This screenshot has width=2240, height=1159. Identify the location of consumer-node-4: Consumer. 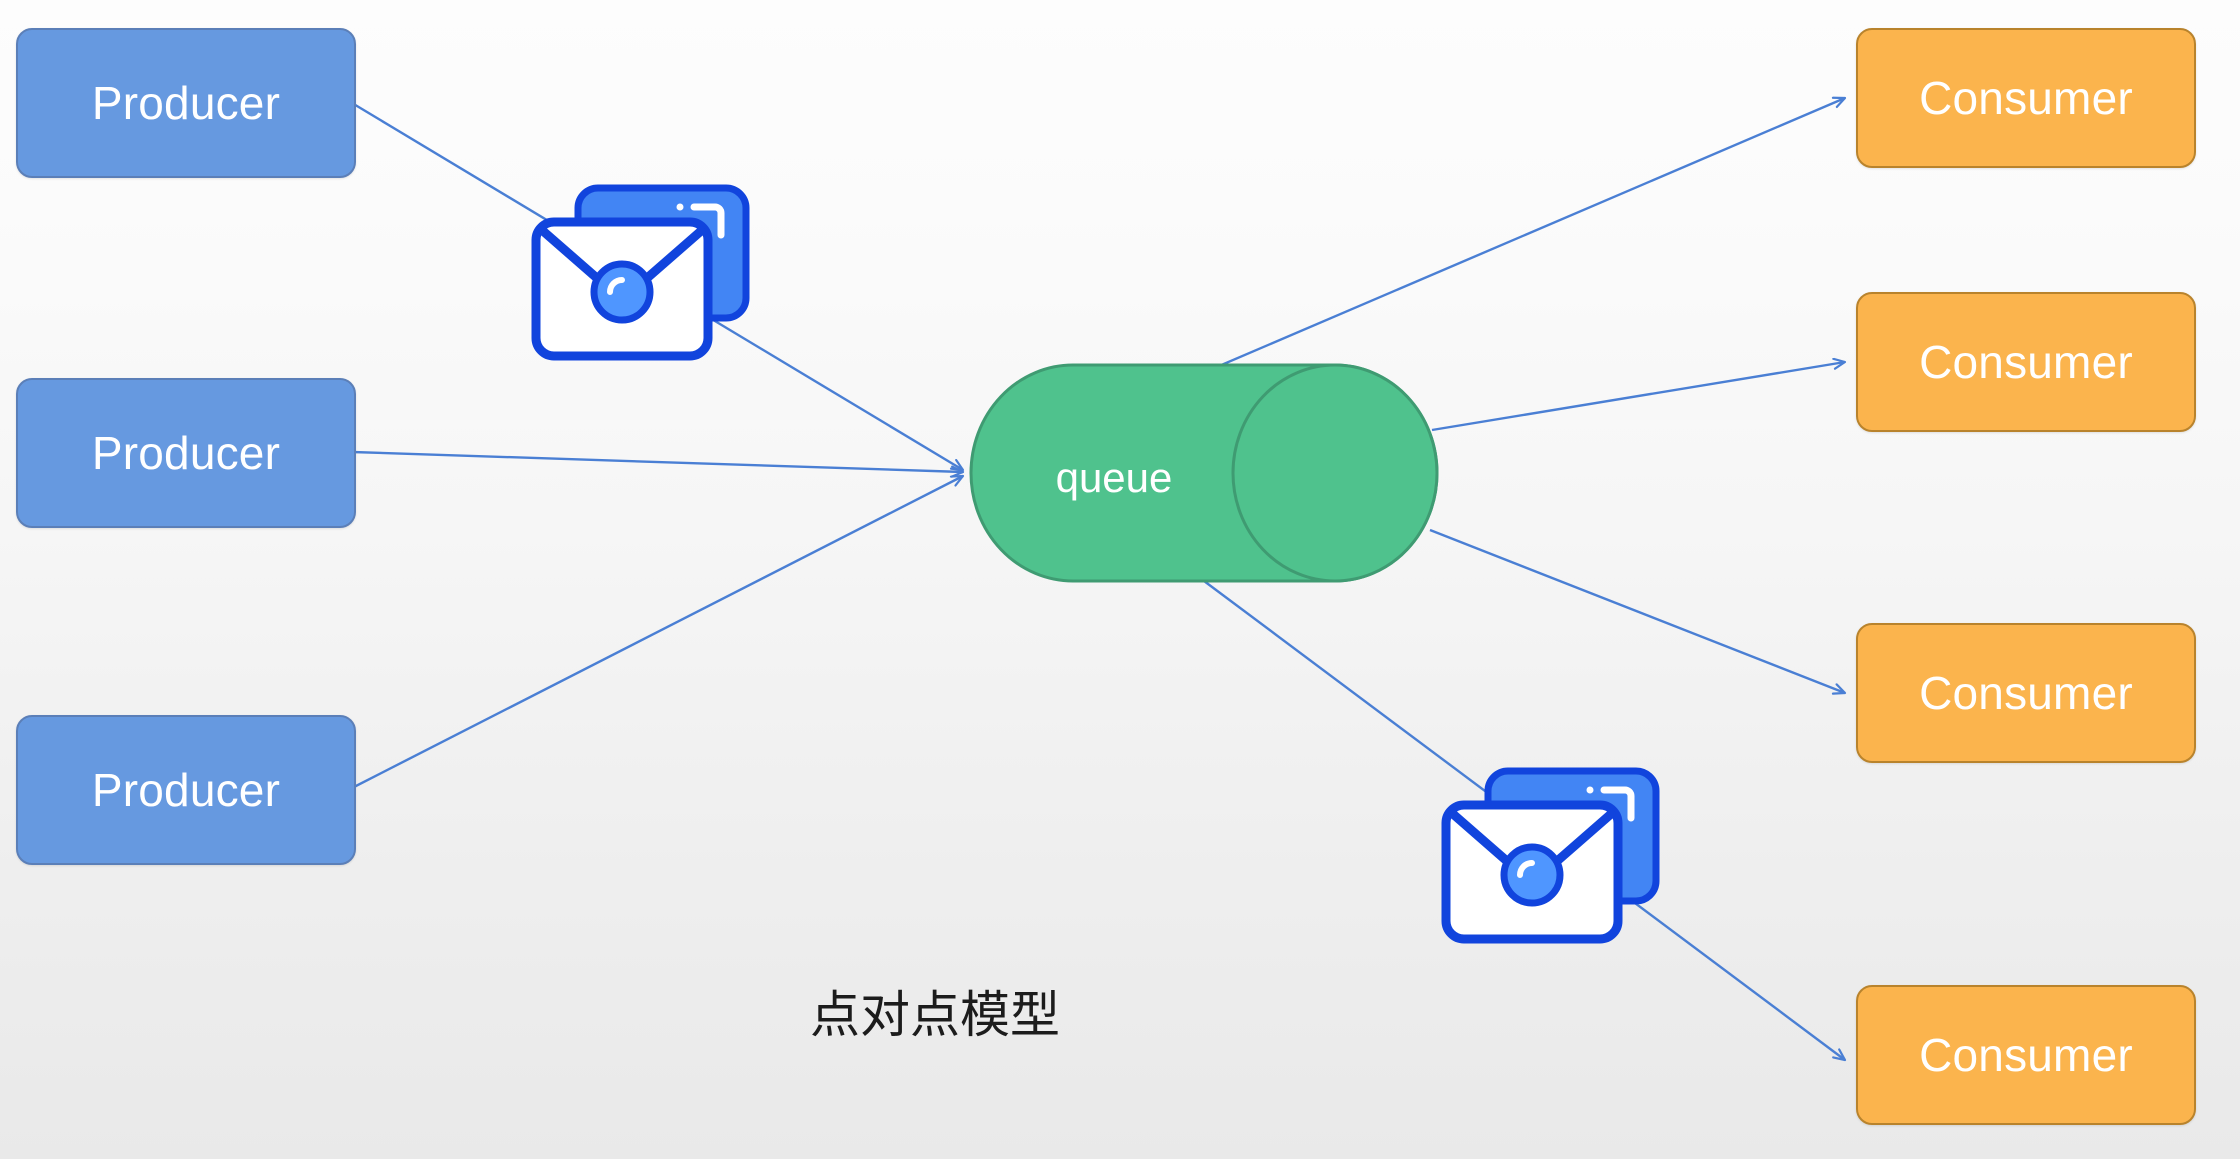
(2026, 1055).